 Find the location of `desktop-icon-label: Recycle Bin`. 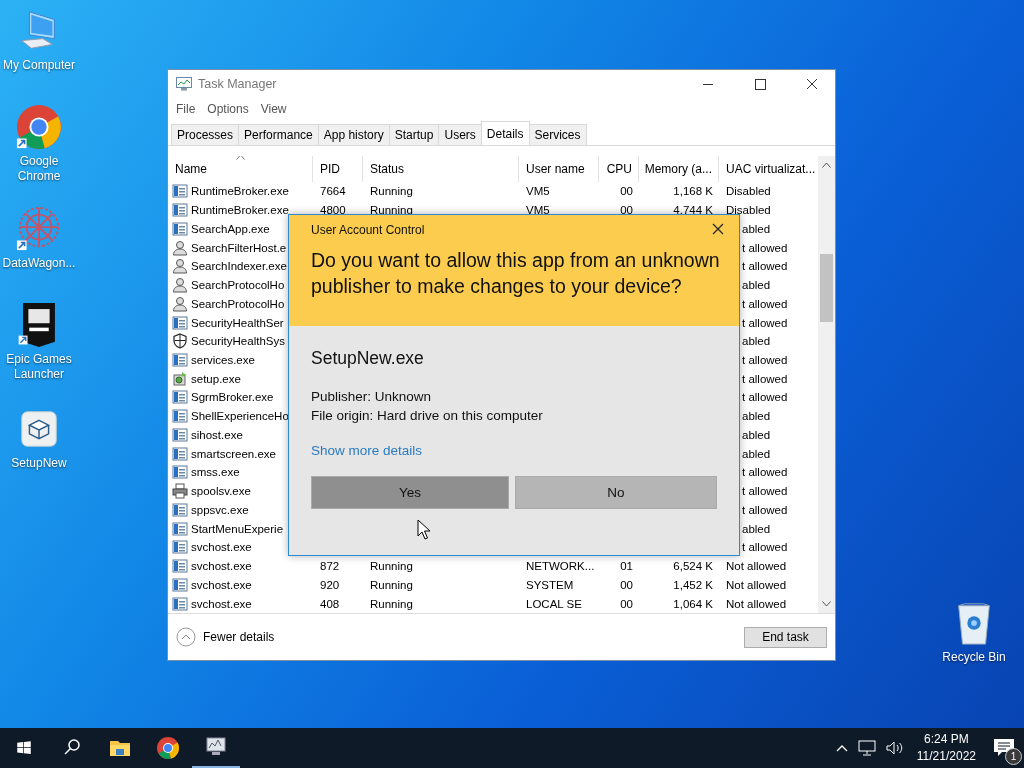

desktop-icon-label: Recycle Bin is located at coordinates (974, 657).